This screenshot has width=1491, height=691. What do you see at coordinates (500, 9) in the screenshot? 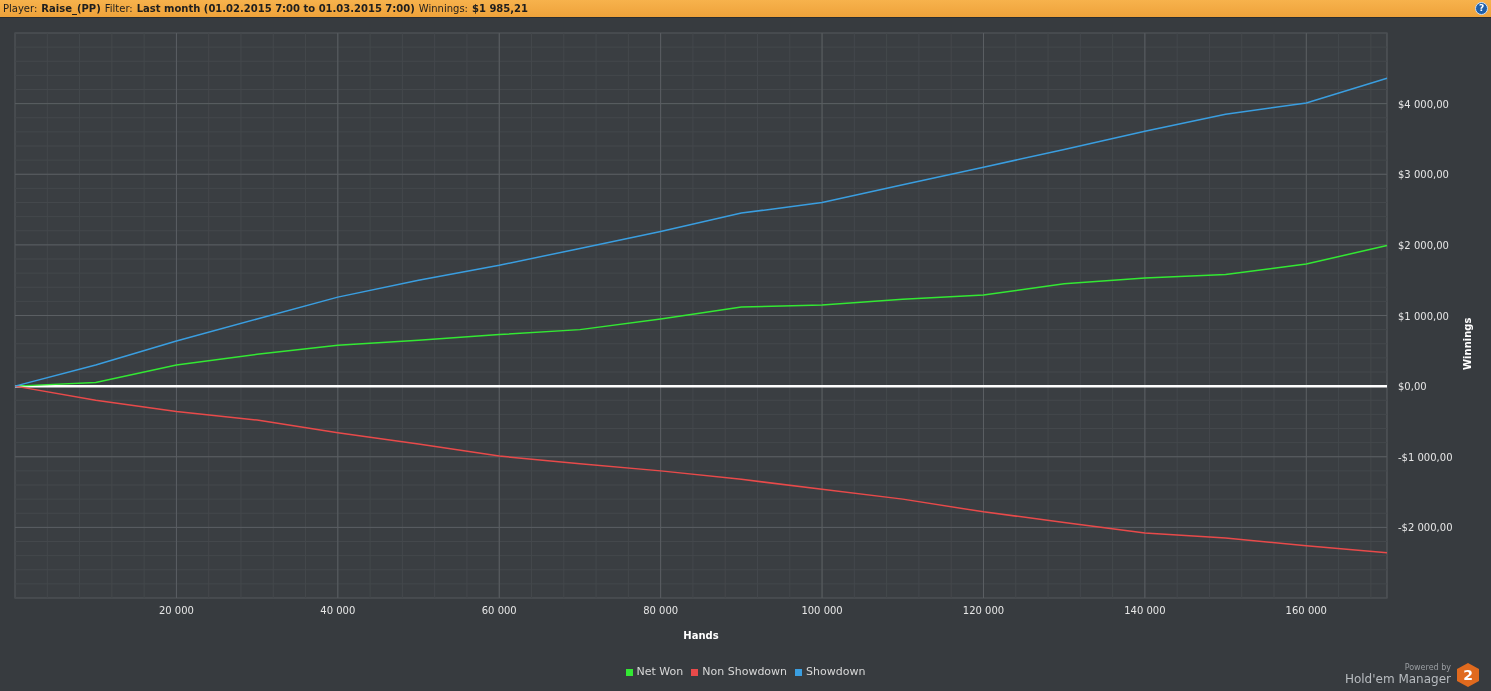
I see `header-value: $1 985,21` at bounding box center [500, 9].